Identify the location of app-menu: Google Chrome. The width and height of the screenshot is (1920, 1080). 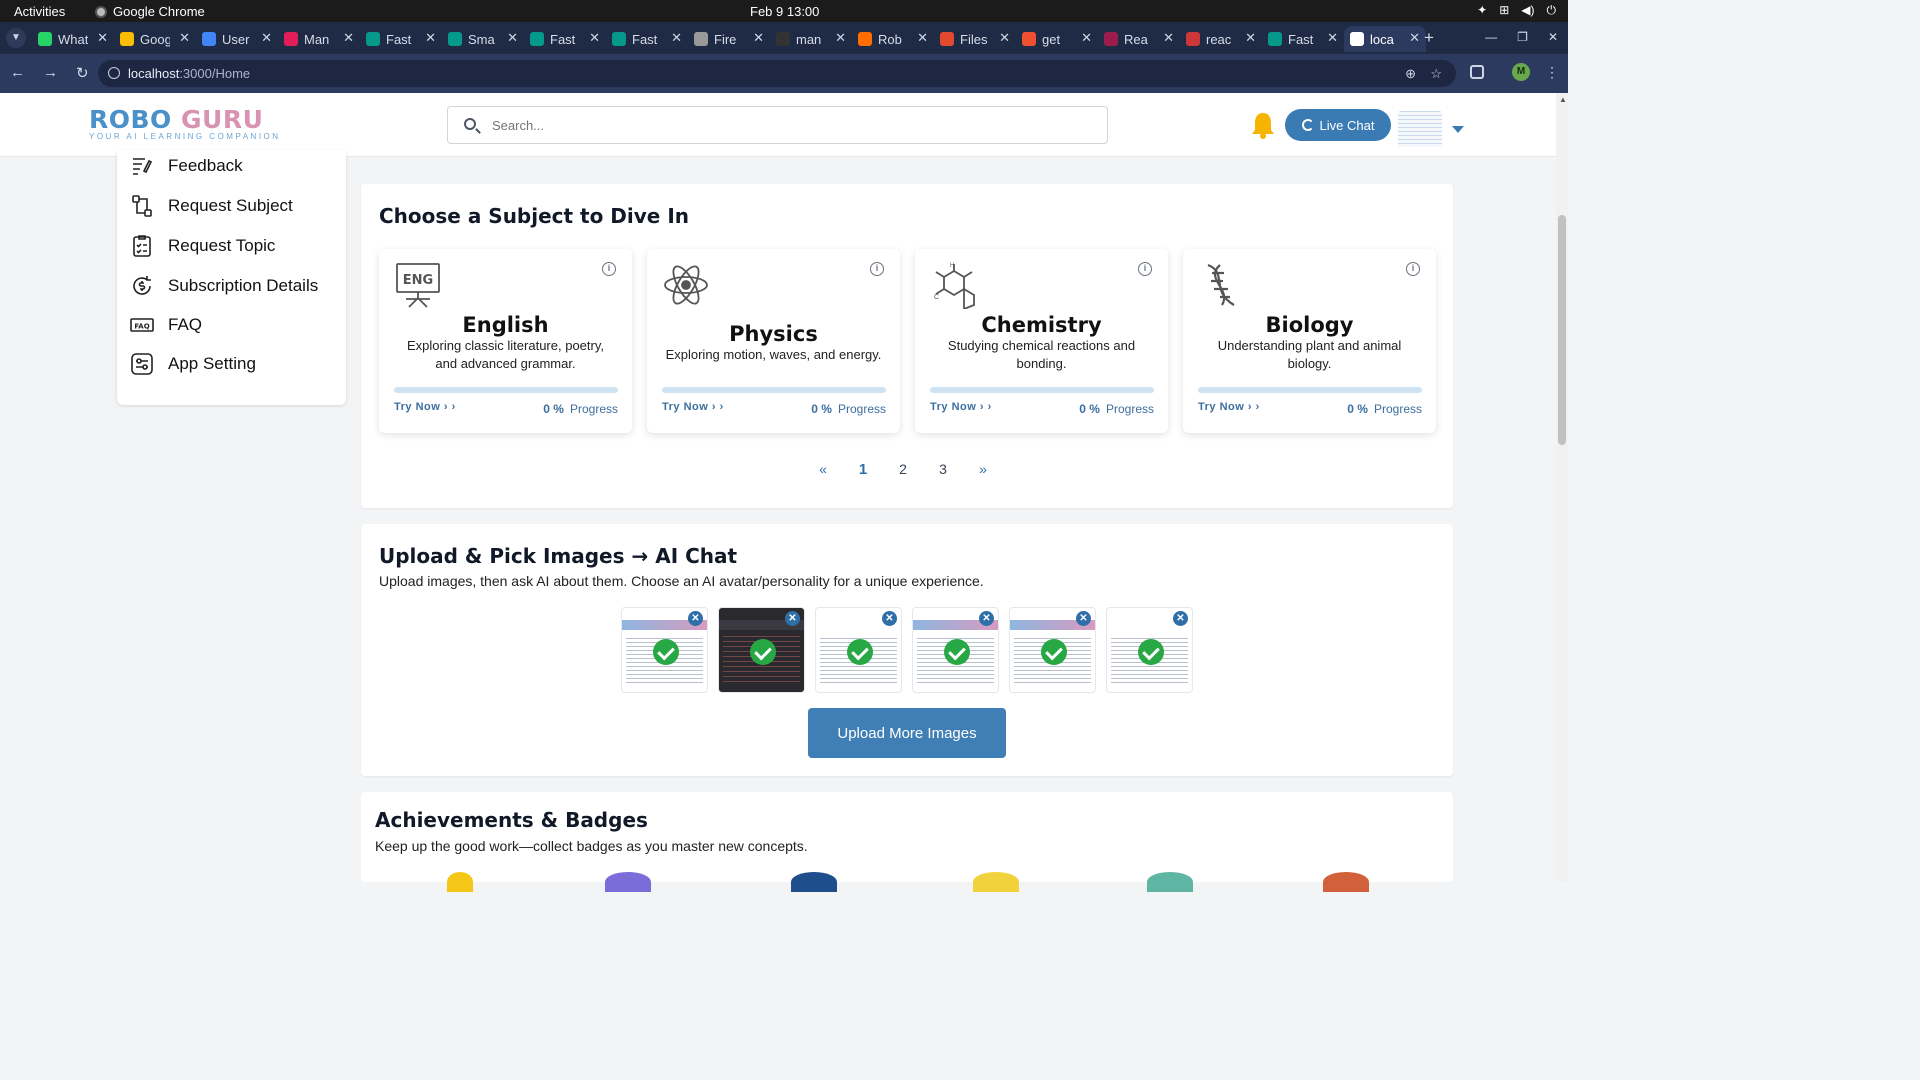
(150, 11).